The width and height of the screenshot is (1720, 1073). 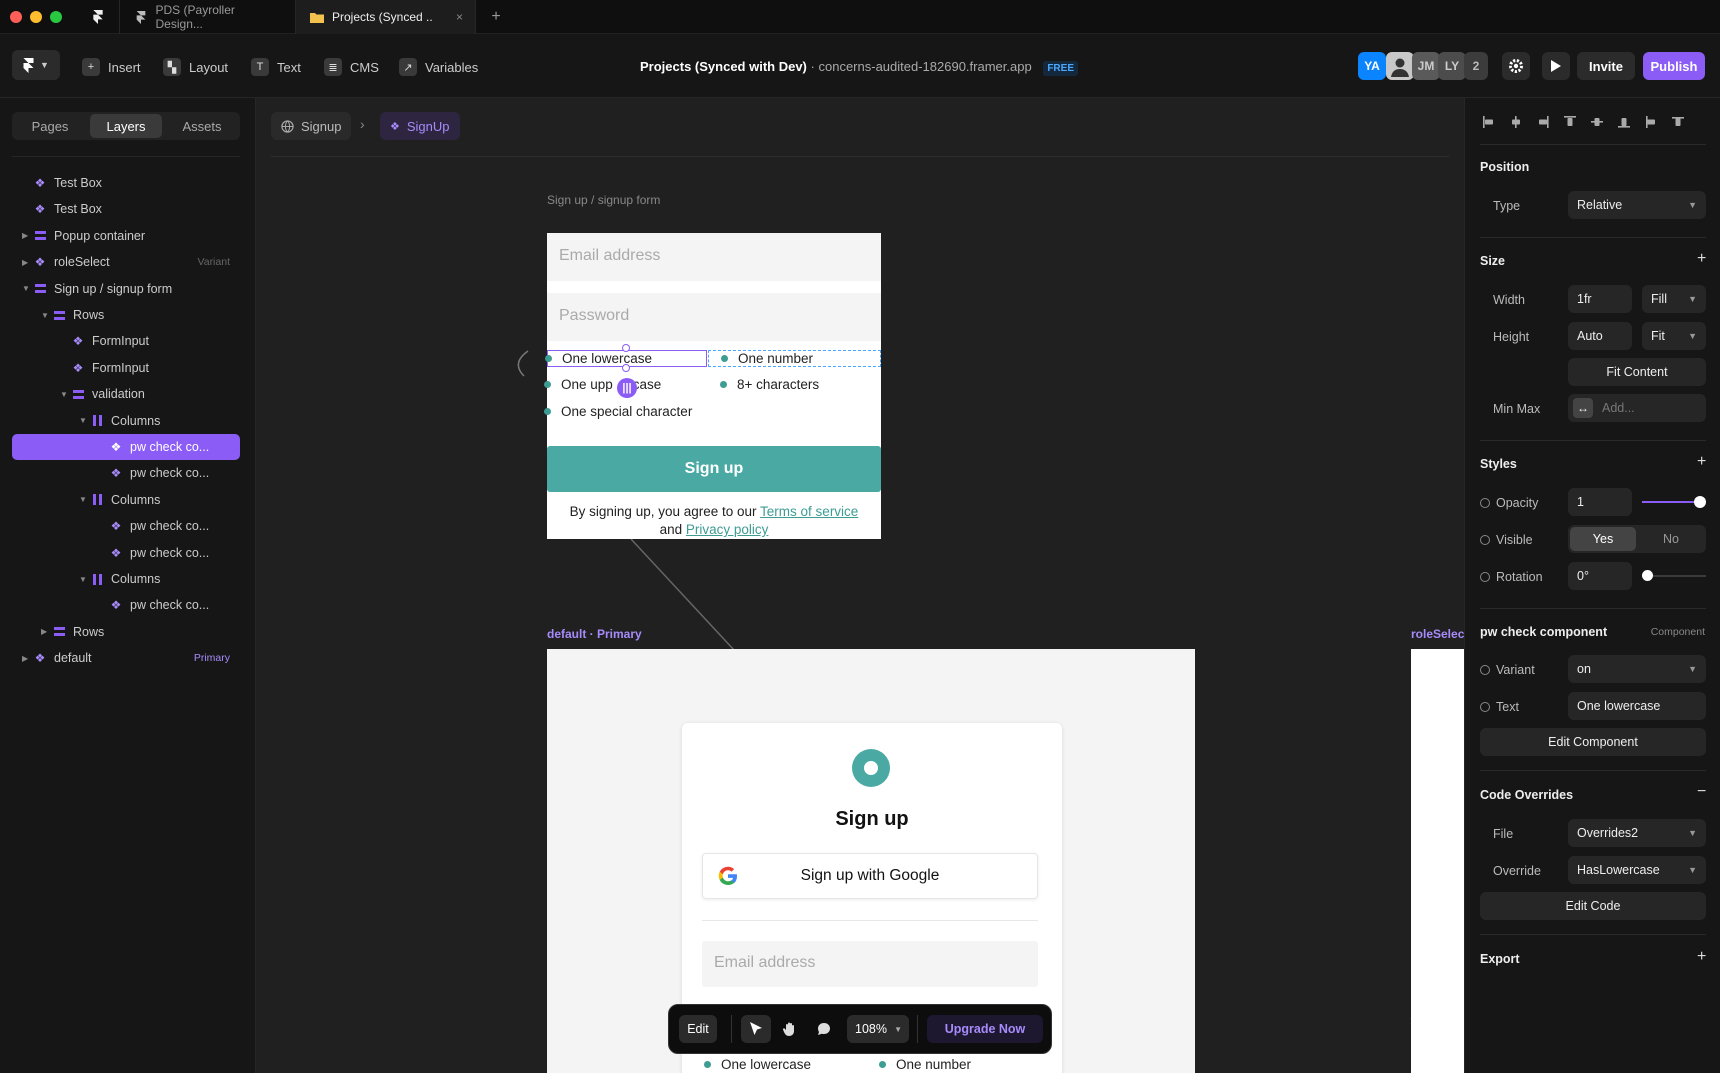 I want to click on close-window-dot, so click(x=16, y=17).